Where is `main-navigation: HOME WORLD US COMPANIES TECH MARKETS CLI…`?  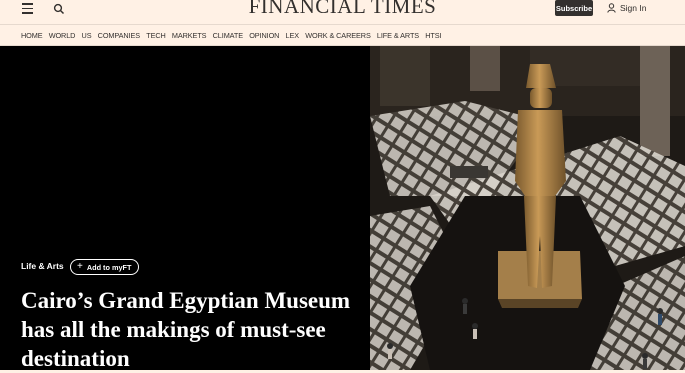 main-navigation: HOME WORLD US COMPANIES TECH MARKETS CLI… is located at coordinates (342, 35).